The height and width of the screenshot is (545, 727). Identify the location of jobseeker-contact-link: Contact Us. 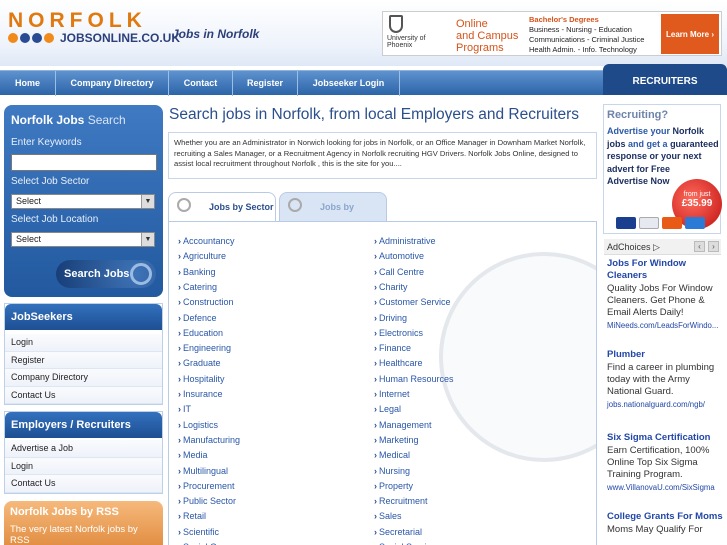
(83, 395).